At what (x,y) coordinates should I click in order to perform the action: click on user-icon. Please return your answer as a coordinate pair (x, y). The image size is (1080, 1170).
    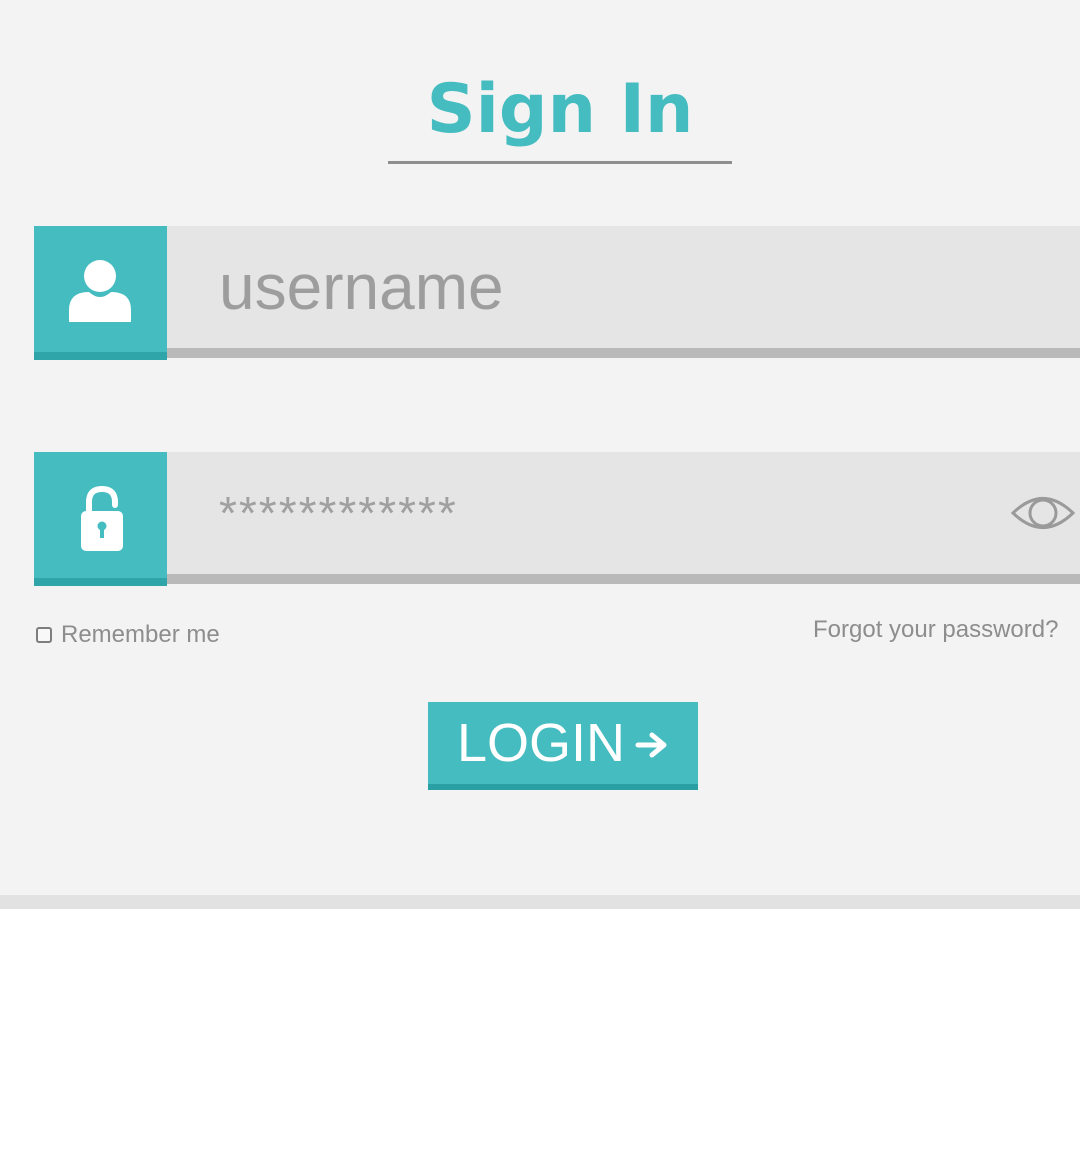
    Looking at the image, I should click on (100, 291).